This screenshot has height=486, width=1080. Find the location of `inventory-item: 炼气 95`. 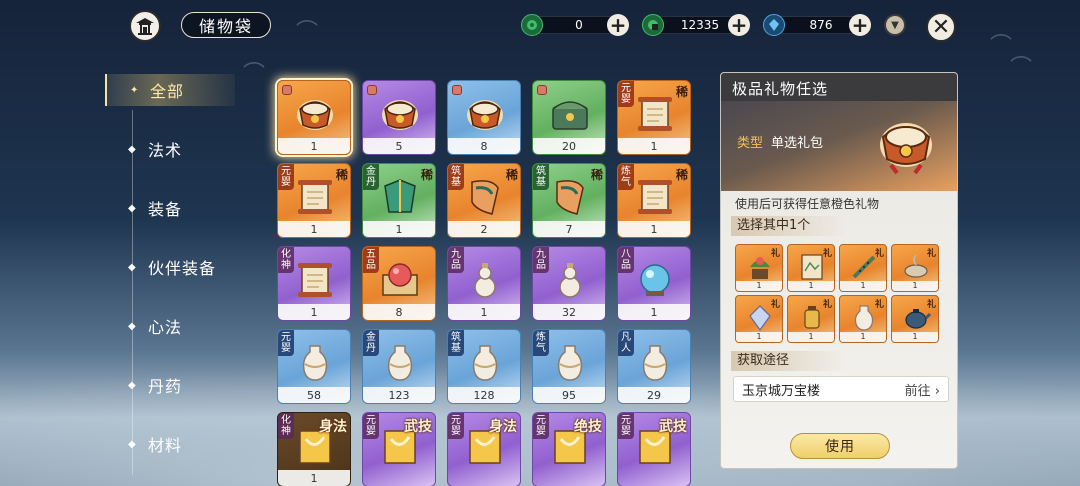

inventory-item: 炼气 95 is located at coordinates (569, 366).